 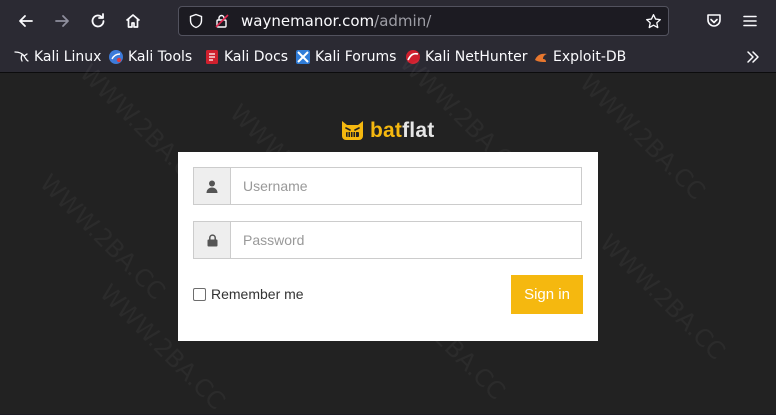 I want to click on reload-button, so click(x=98, y=21).